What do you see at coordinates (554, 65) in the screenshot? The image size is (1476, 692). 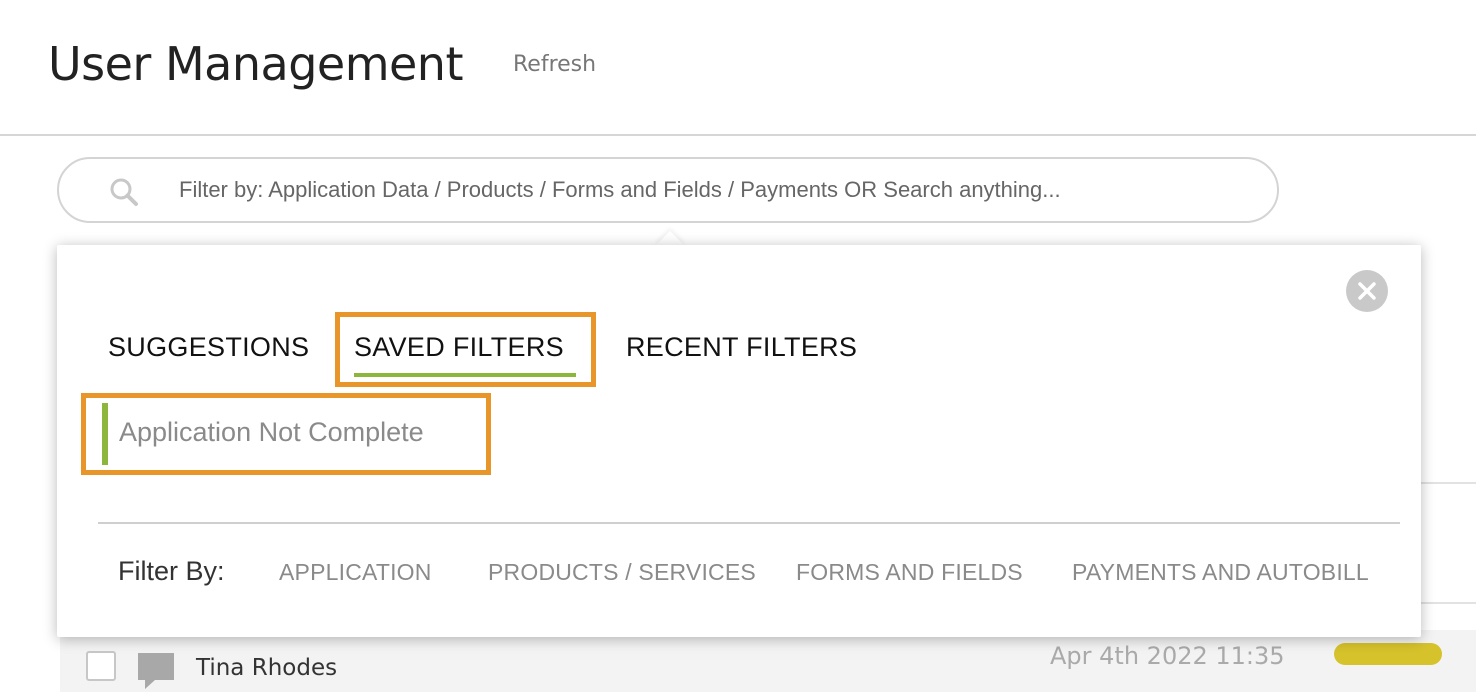 I see `refresh-button: Refresh` at bounding box center [554, 65].